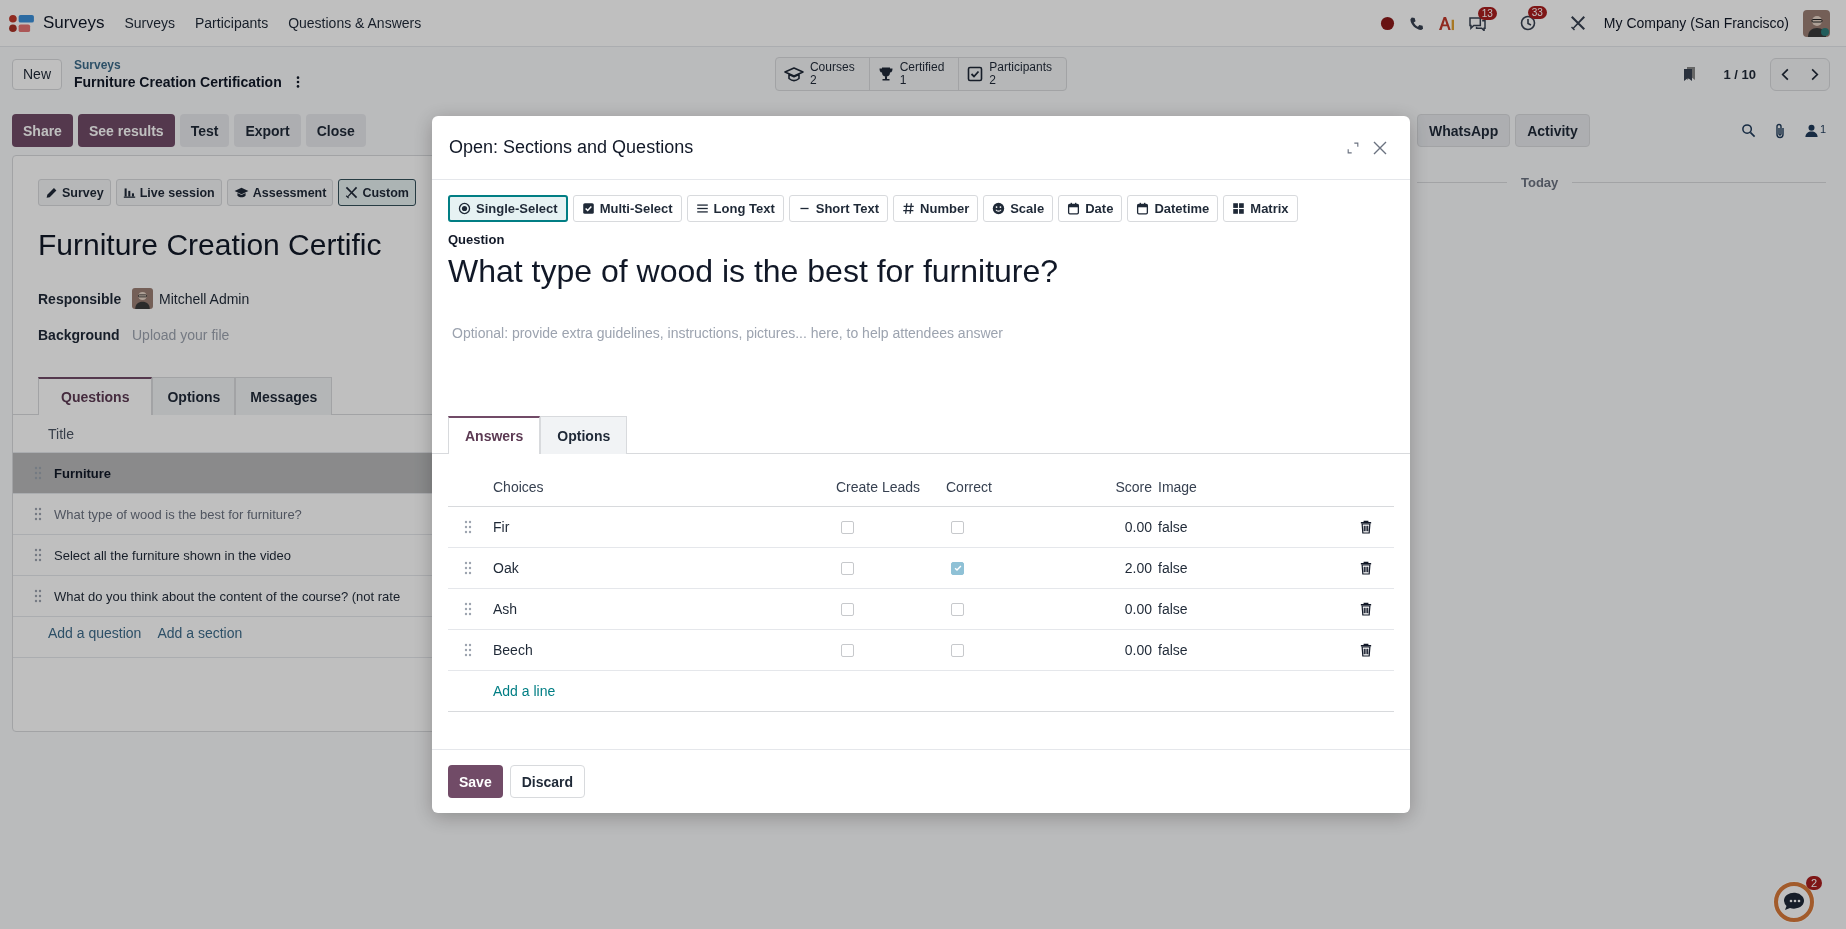 The width and height of the screenshot is (1846, 929). Describe the element at coordinates (735, 208) in the screenshot. I see `question-type-button: Long Text` at that location.